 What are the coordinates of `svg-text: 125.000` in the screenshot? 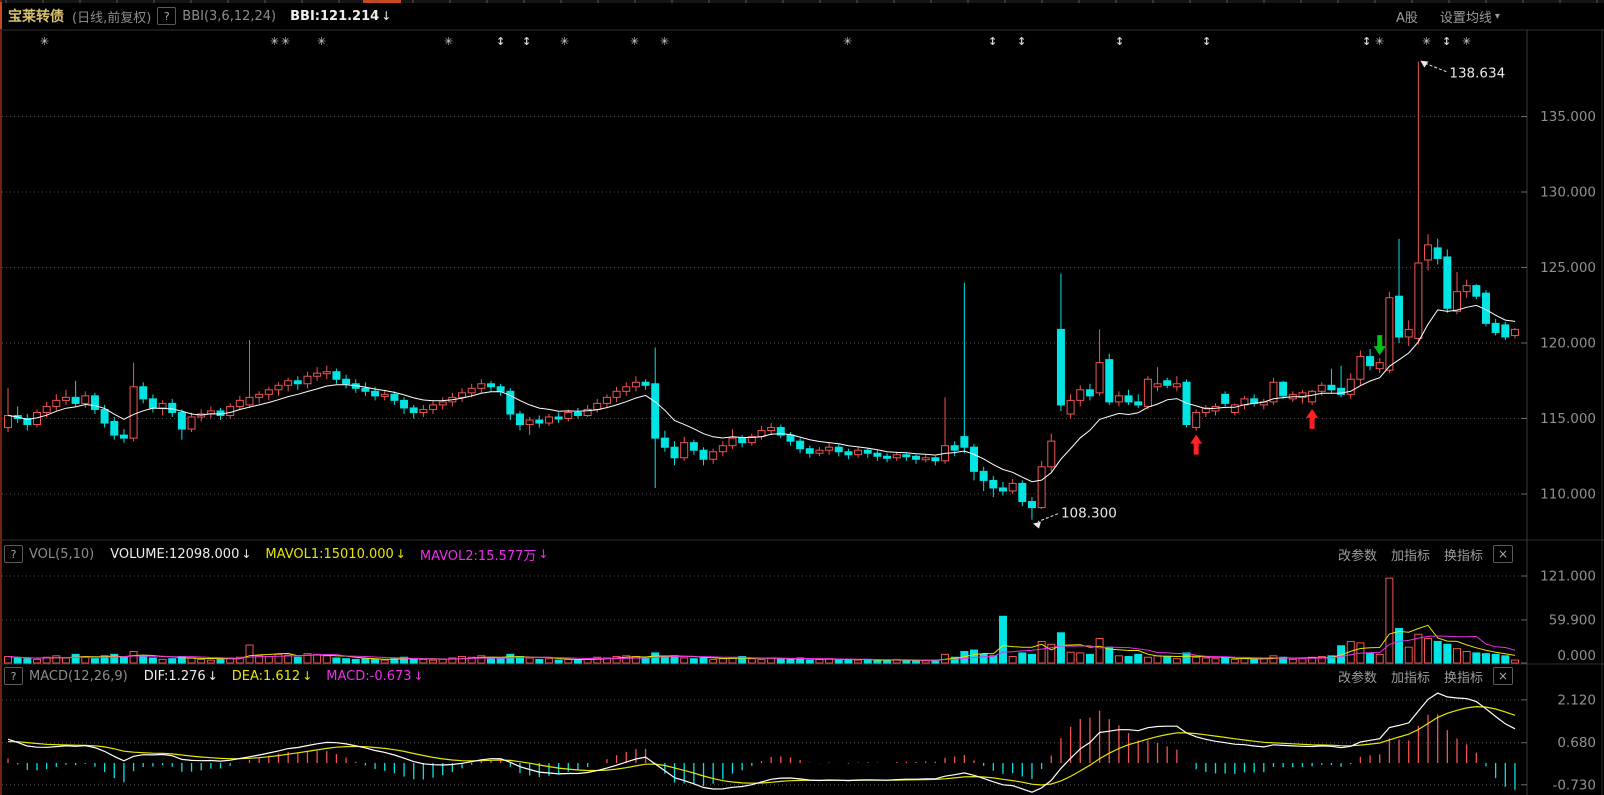 It's located at (1568, 268).